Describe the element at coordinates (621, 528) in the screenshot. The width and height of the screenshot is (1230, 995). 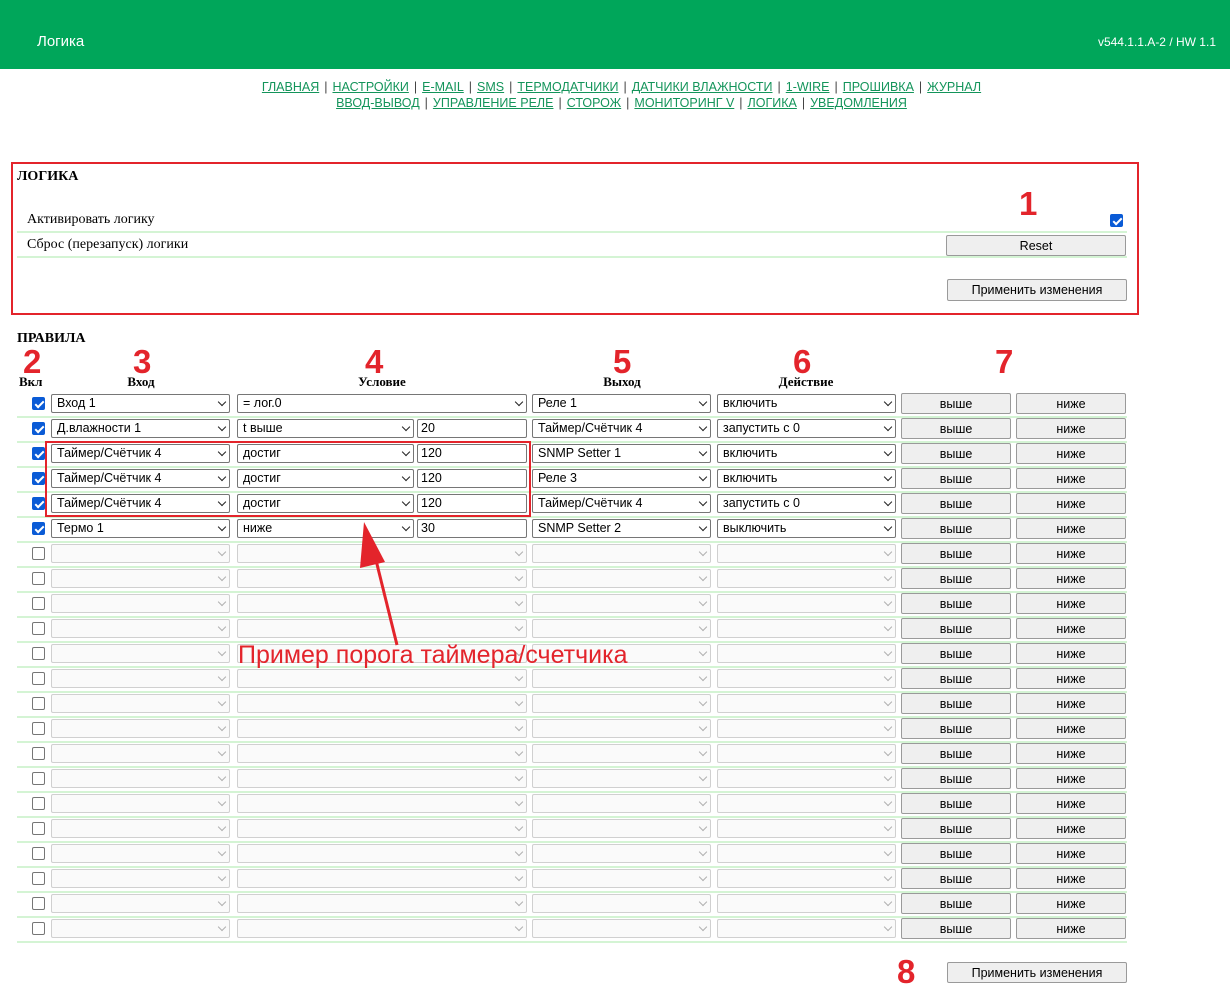
I see `rule-output-select: SNMP Setter 2` at that location.